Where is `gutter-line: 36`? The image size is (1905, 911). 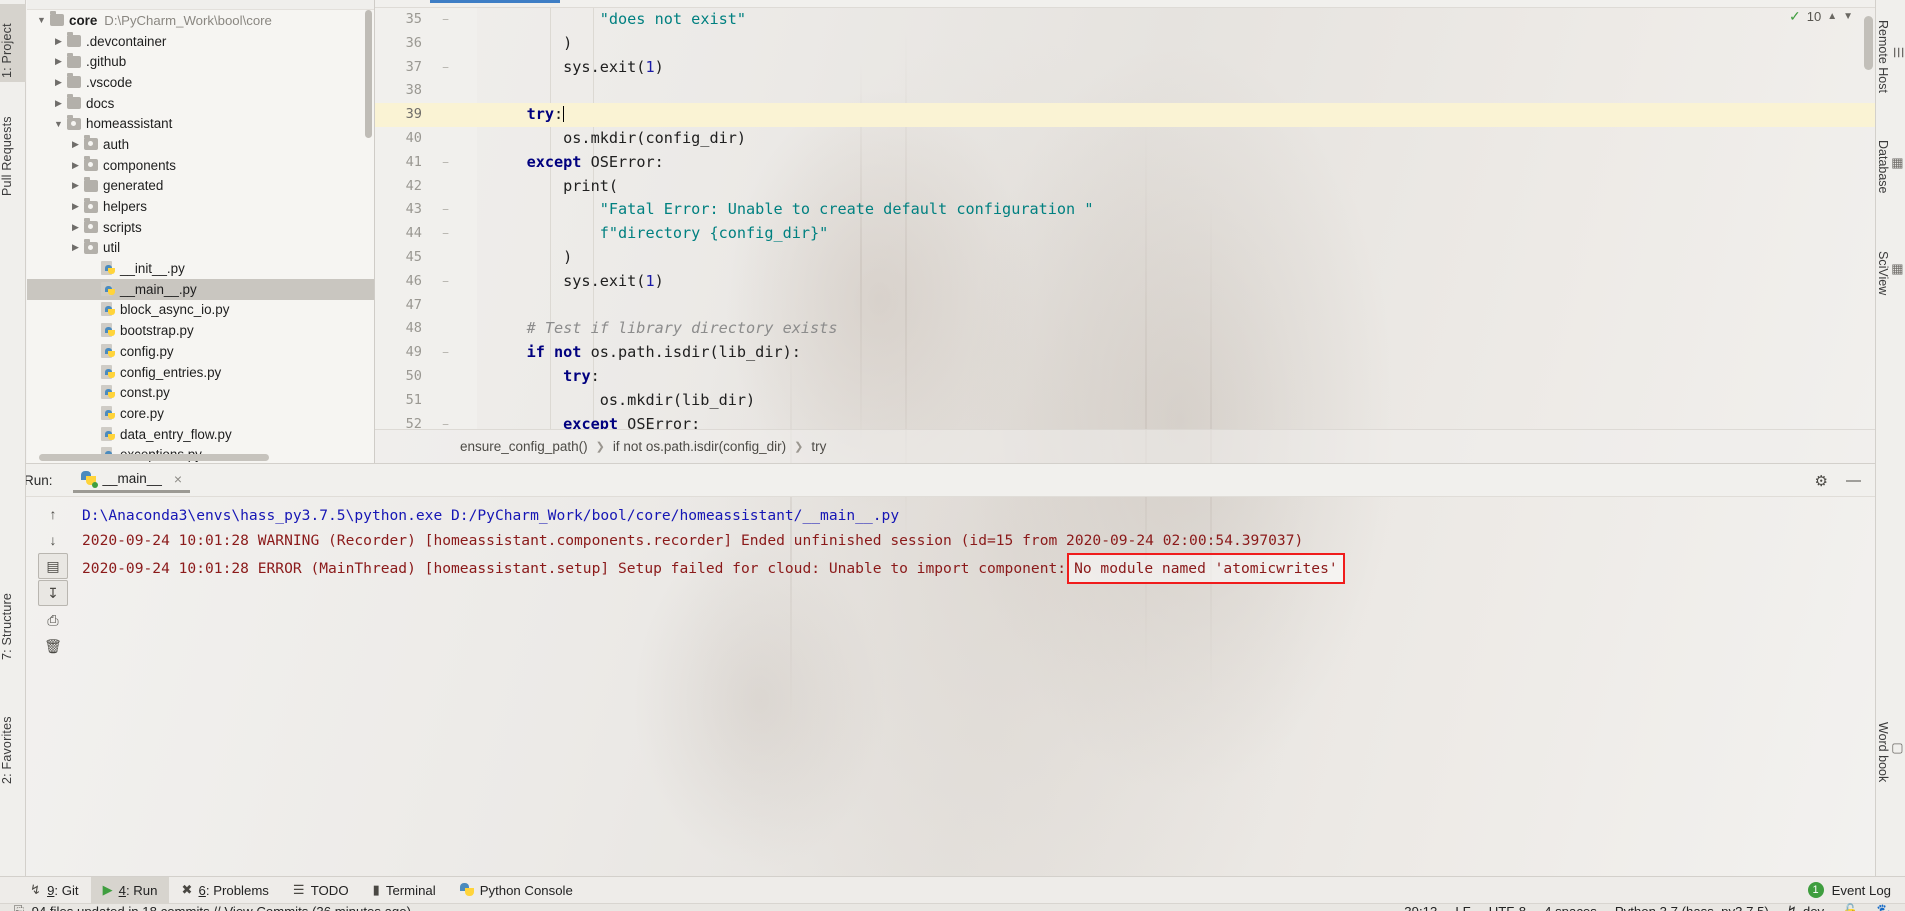
gutter-line: 36 is located at coordinates (426, 44).